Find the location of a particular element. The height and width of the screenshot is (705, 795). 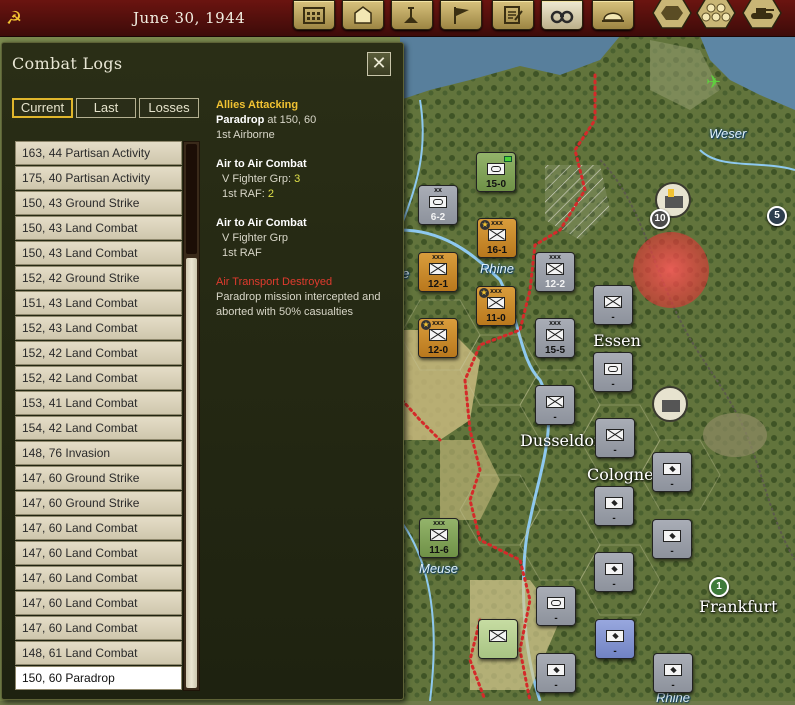

tank-button is located at coordinates (762, 15).